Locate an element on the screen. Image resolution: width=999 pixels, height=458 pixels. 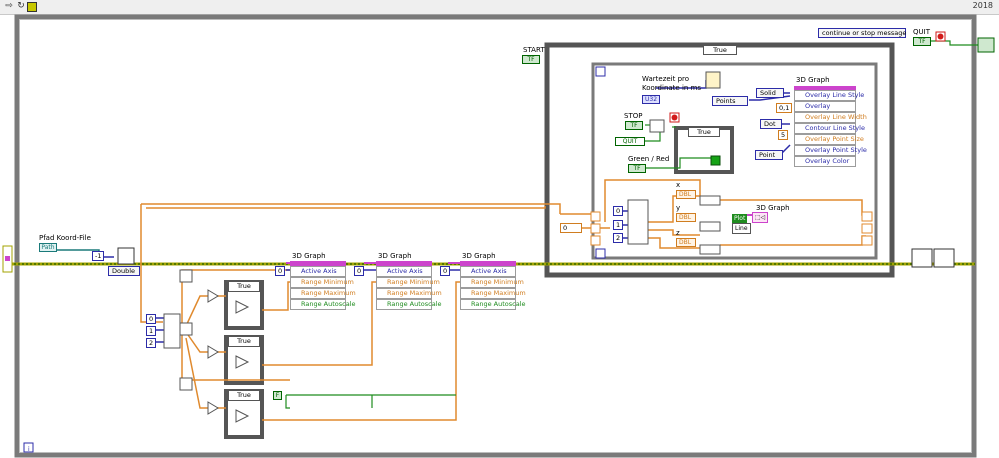
or-gate-icon is located at coordinates (657, 126).